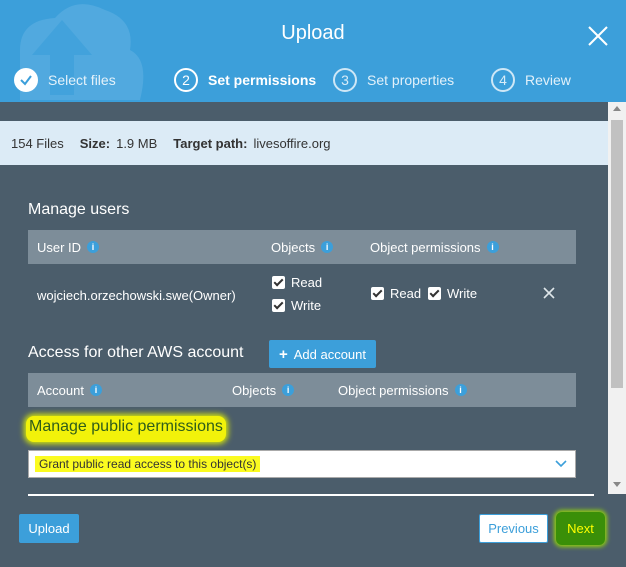 This screenshot has width=626, height=567. I want to click on users-table-header: User ID i Objects i Object permissions i, so click(302, 247).